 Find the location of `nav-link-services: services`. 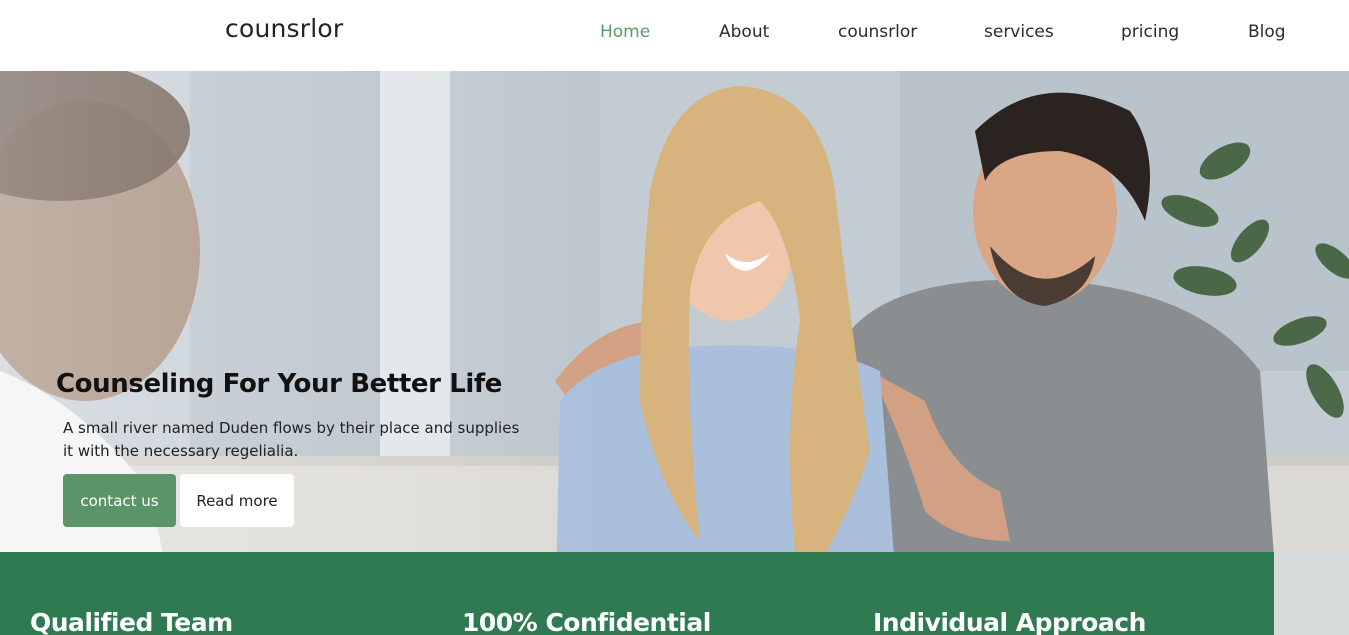

nav-link-services: services is located at coordinates (1019, 32).